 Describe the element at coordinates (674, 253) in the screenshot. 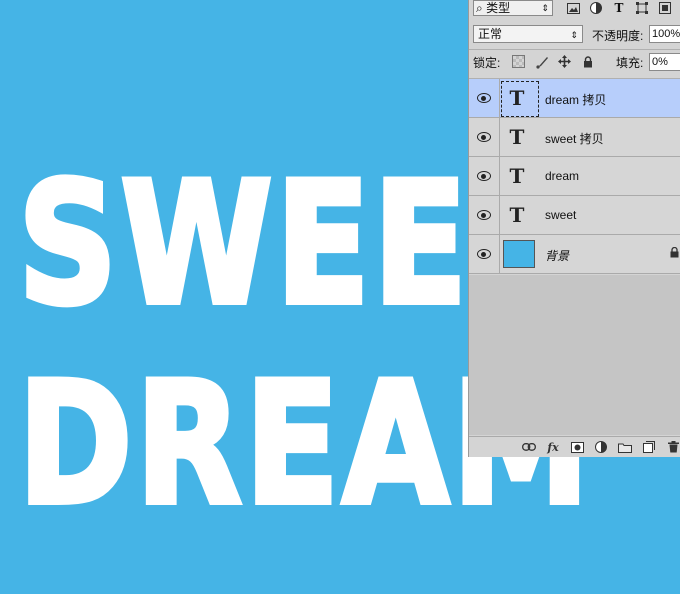

I see `lock-icon` at that location.